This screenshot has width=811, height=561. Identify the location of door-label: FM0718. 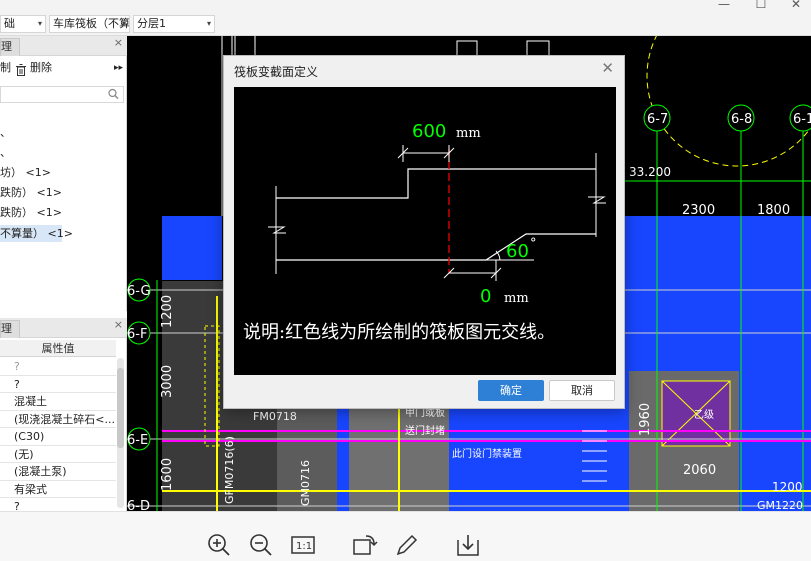
(275, 416).